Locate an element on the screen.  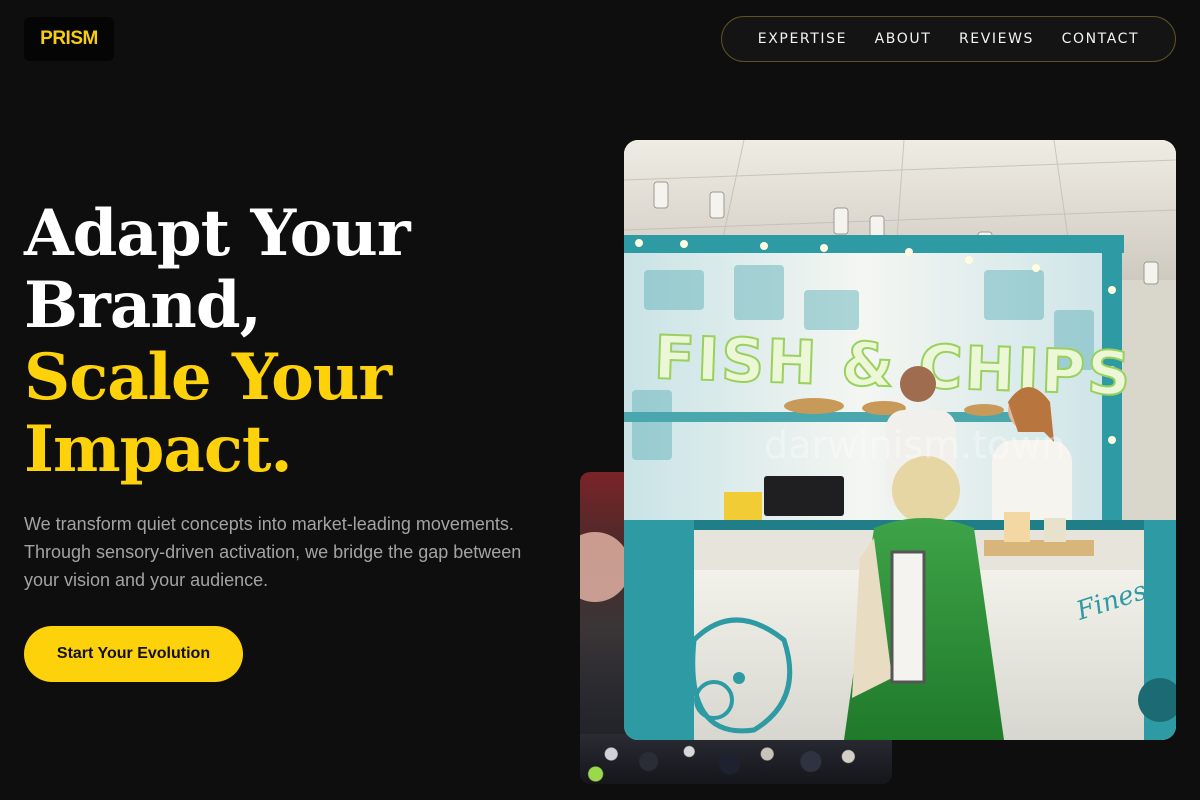
main-nav: EXPERTISE ABOUT REVIEWS CONTACT is located at coordinates (948, 39).